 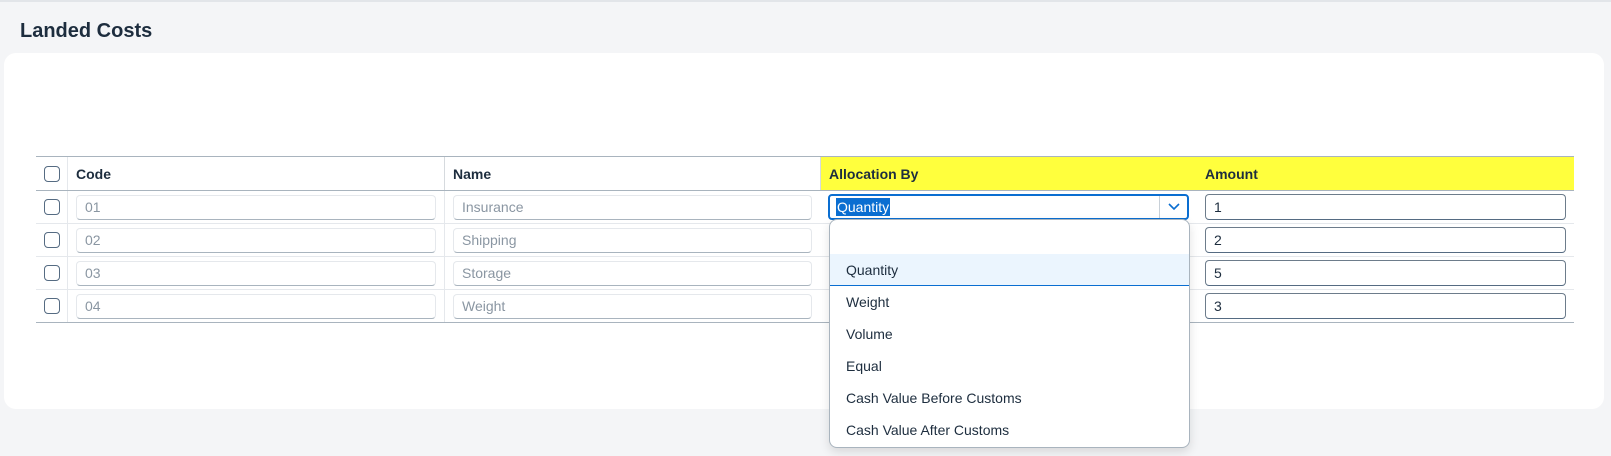 I want to click on combo-toggle-button, so click(x=1173, y=207).